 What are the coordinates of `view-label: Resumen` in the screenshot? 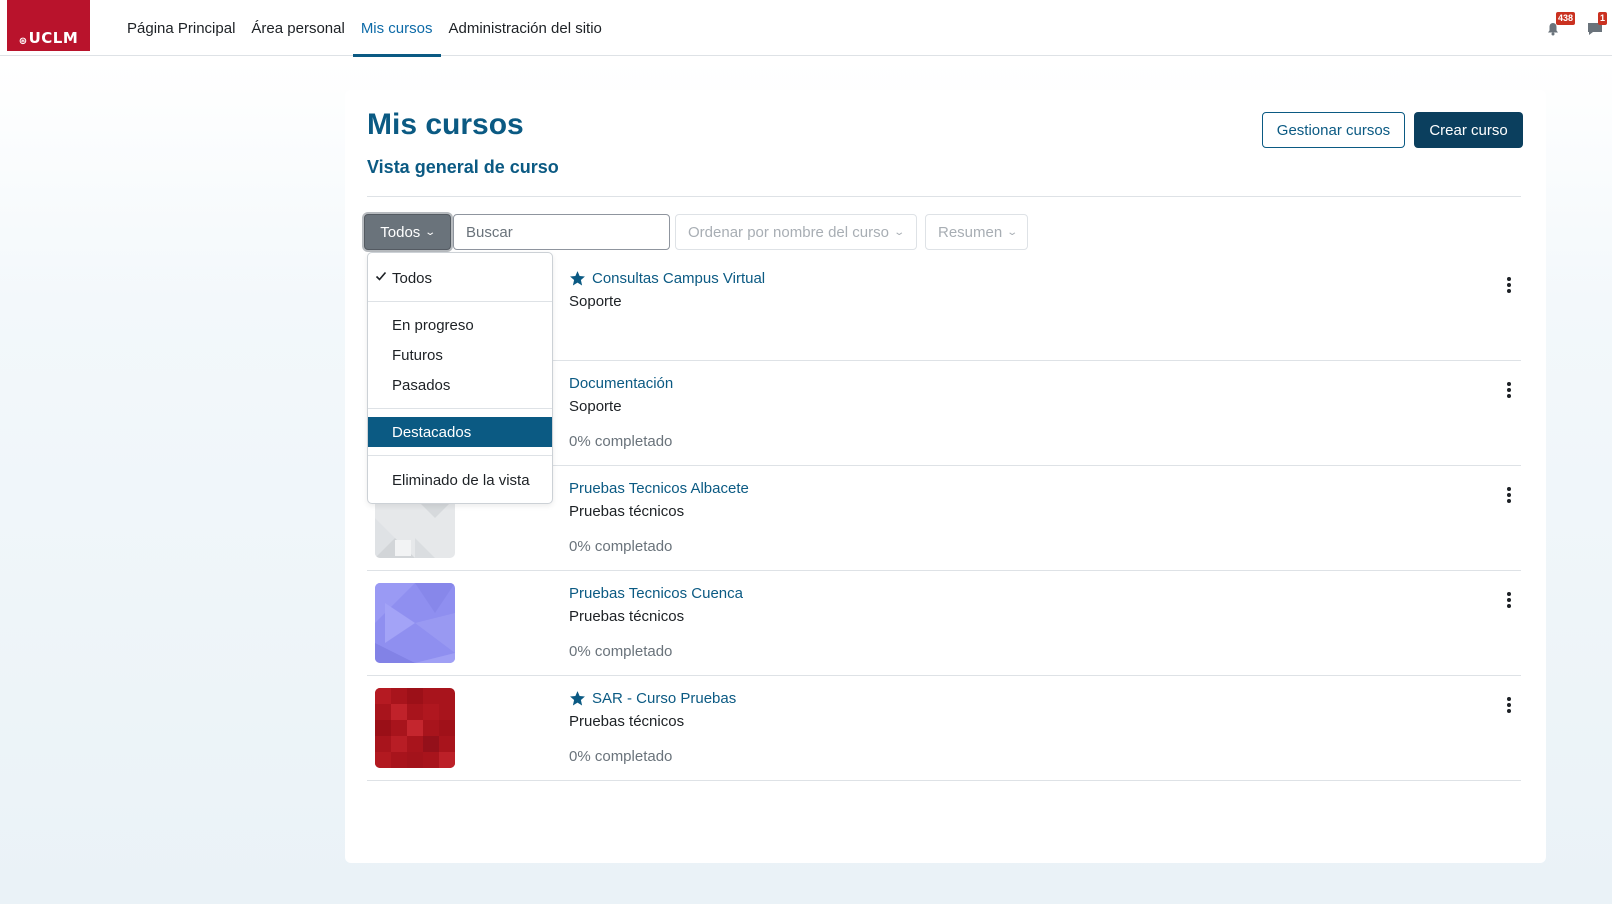 It's located at (970, 232).